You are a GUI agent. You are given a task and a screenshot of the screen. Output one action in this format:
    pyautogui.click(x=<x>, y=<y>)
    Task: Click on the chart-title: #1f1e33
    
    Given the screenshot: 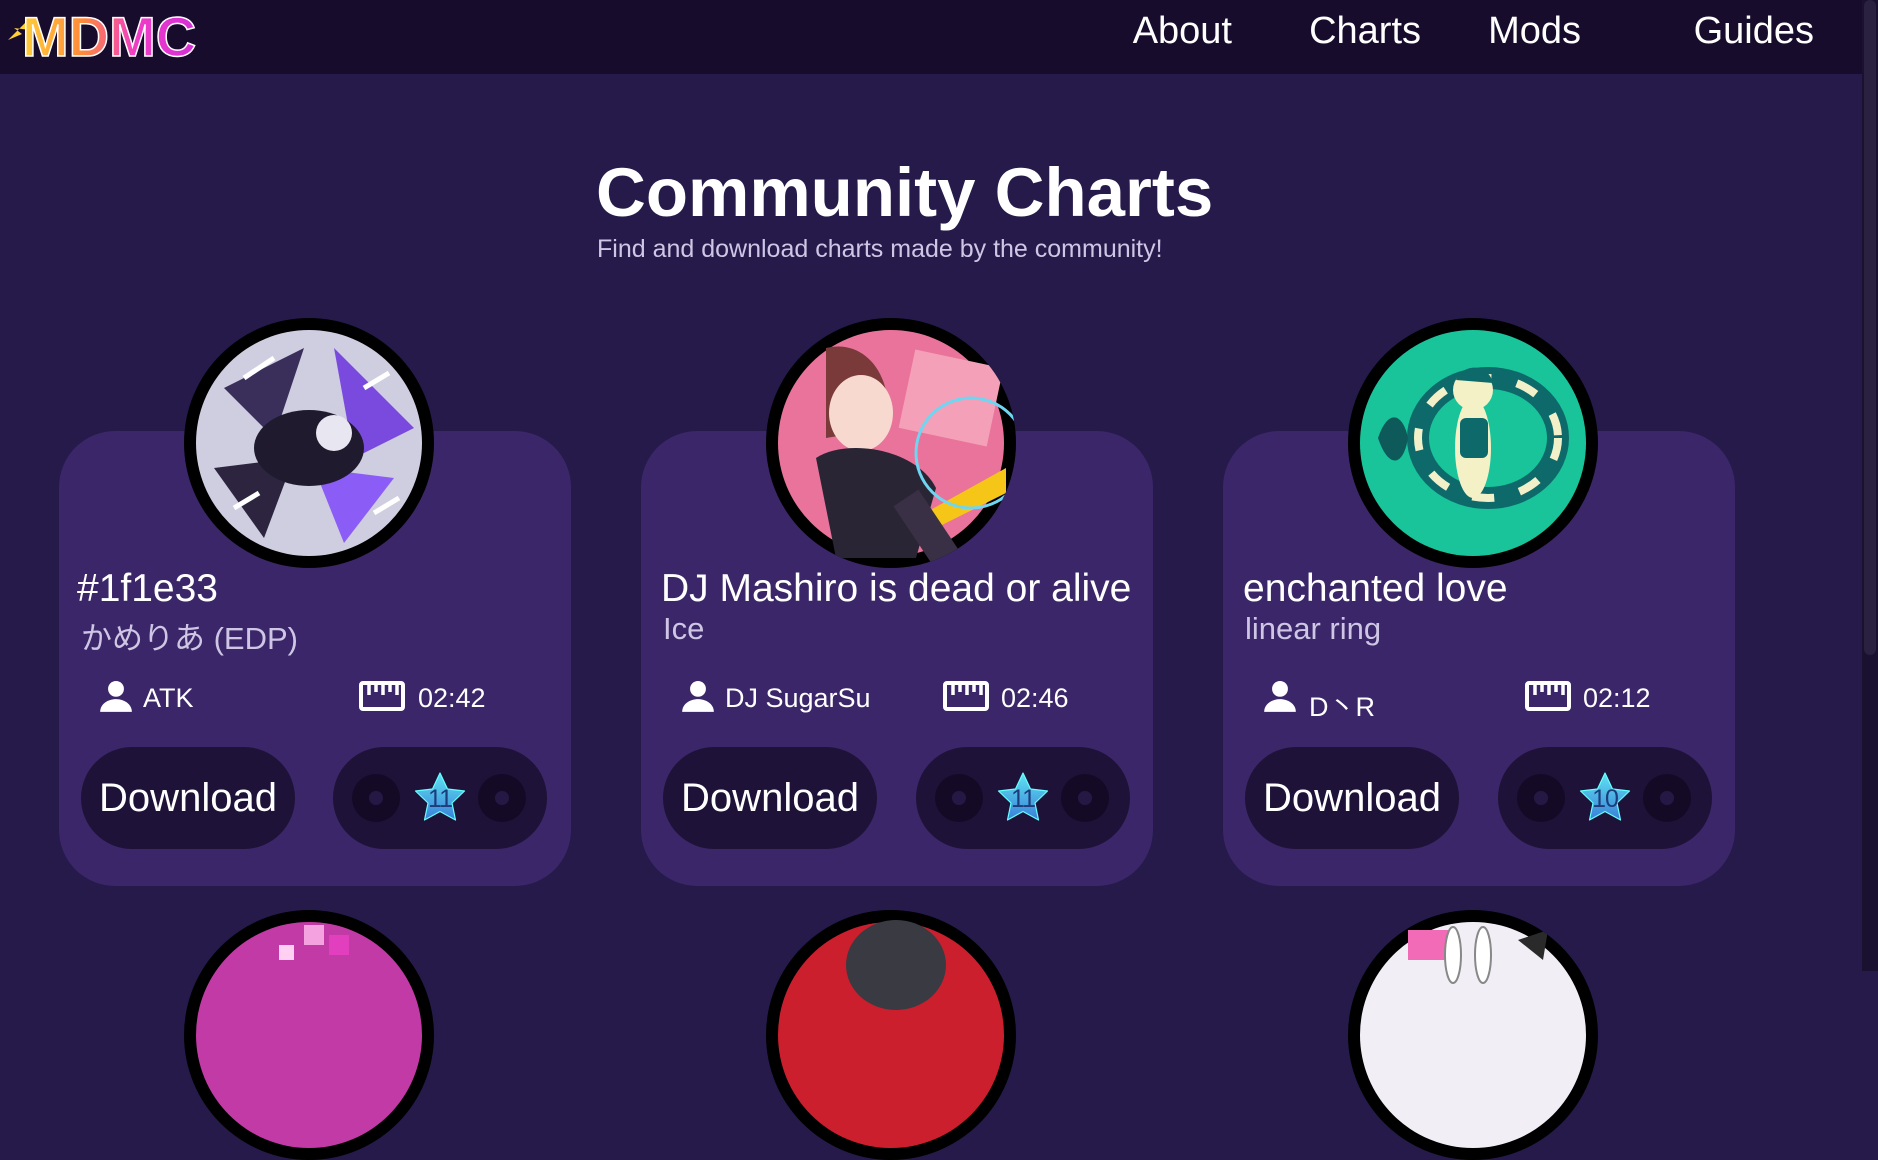 What is the action you would take?
    pyautogui.click(x=147, y=588)
    